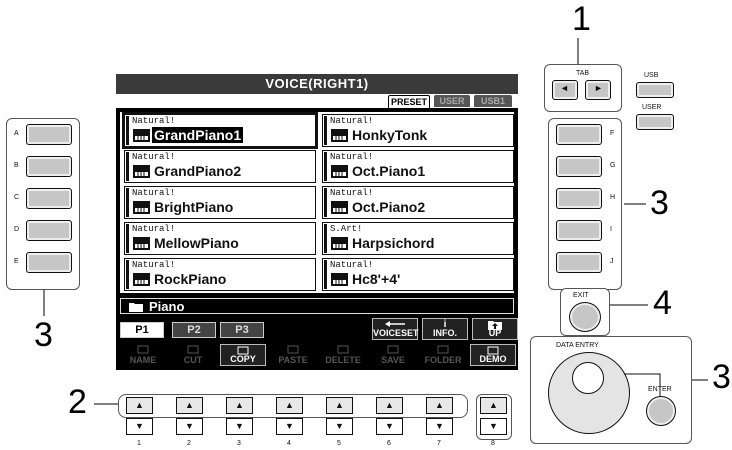 This screenshot has width=732, height=450. I want to click on voice-name: MellowPiano, so click(196, 243).